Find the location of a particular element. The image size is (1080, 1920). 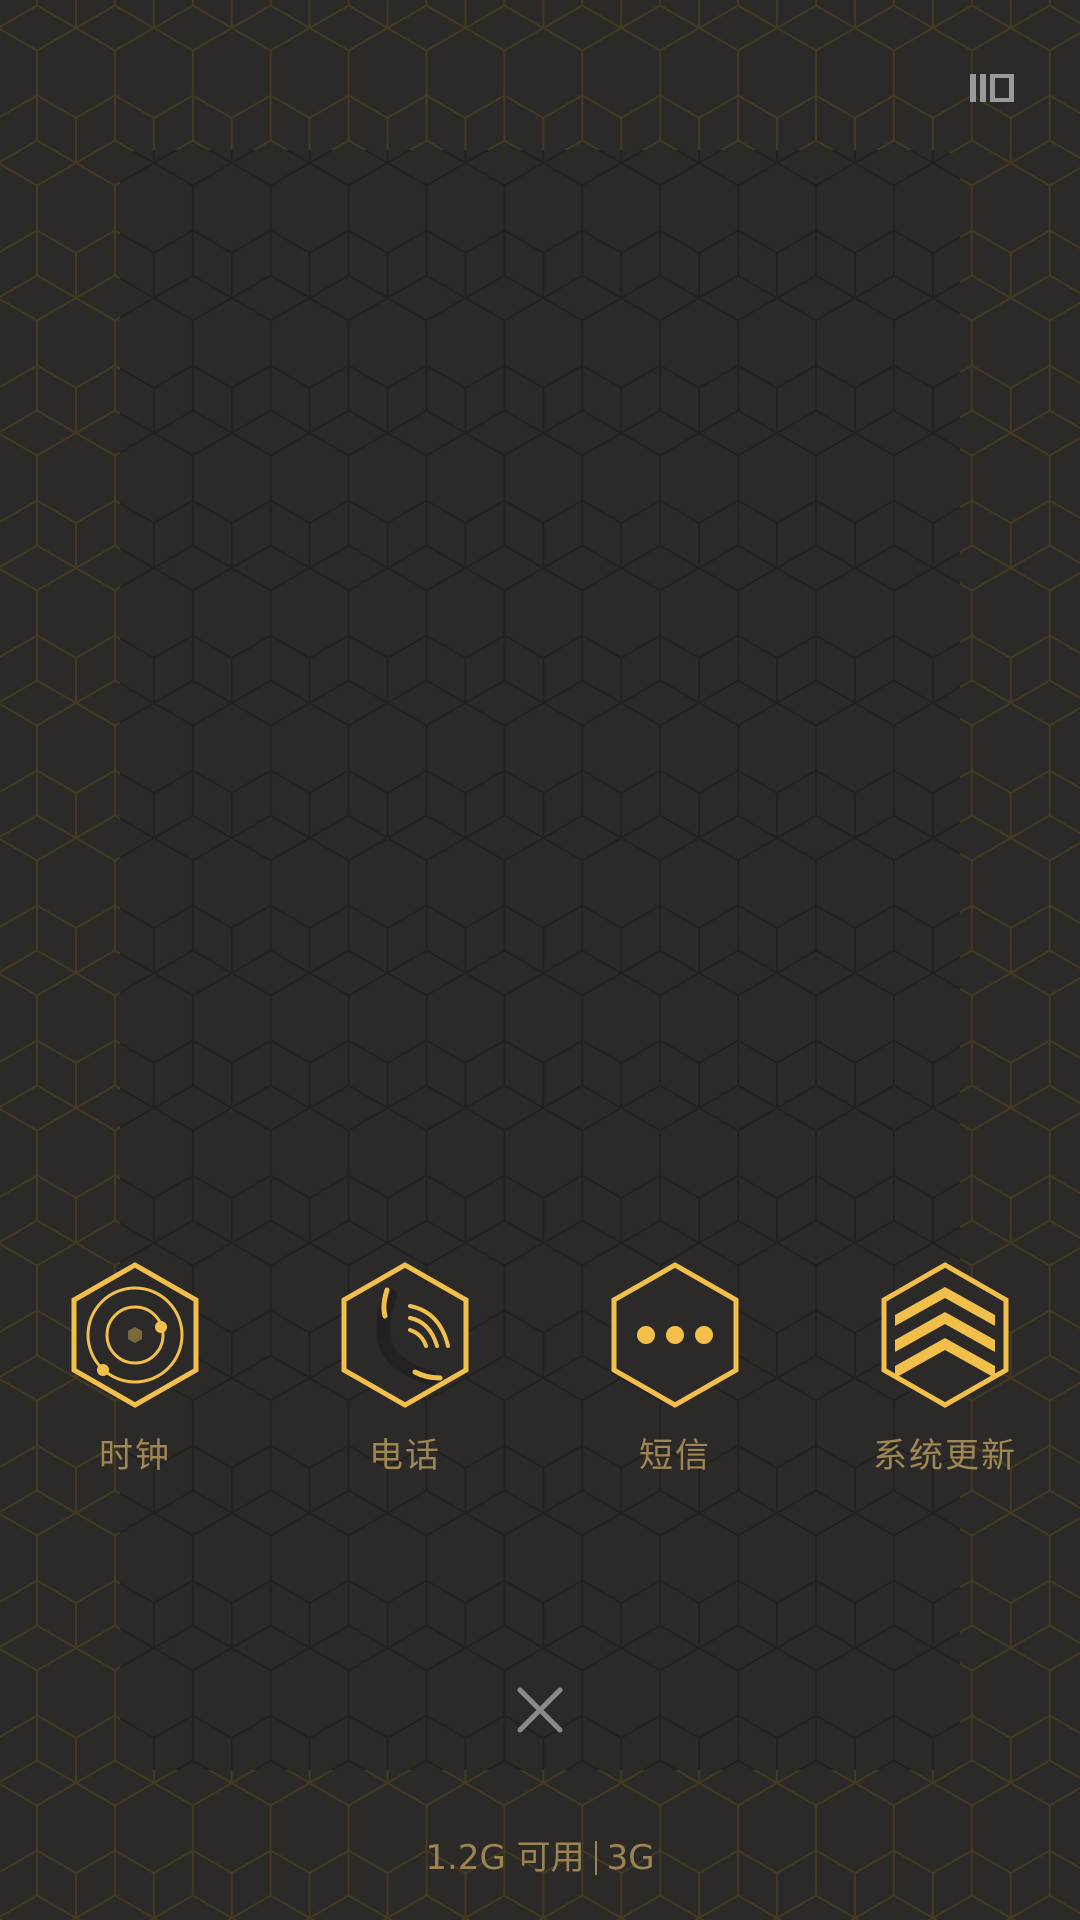

clock-orbit-icon is located at coordinates (135, 1335).